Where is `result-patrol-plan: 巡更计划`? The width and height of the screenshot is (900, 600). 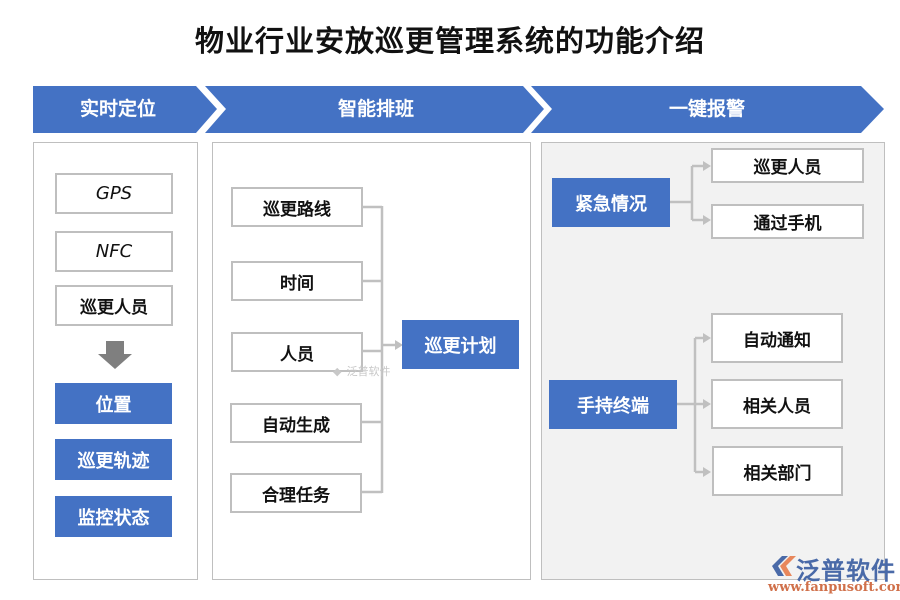
result-patrol-plan: 巡更计划 is located at coordinates (460, 344).